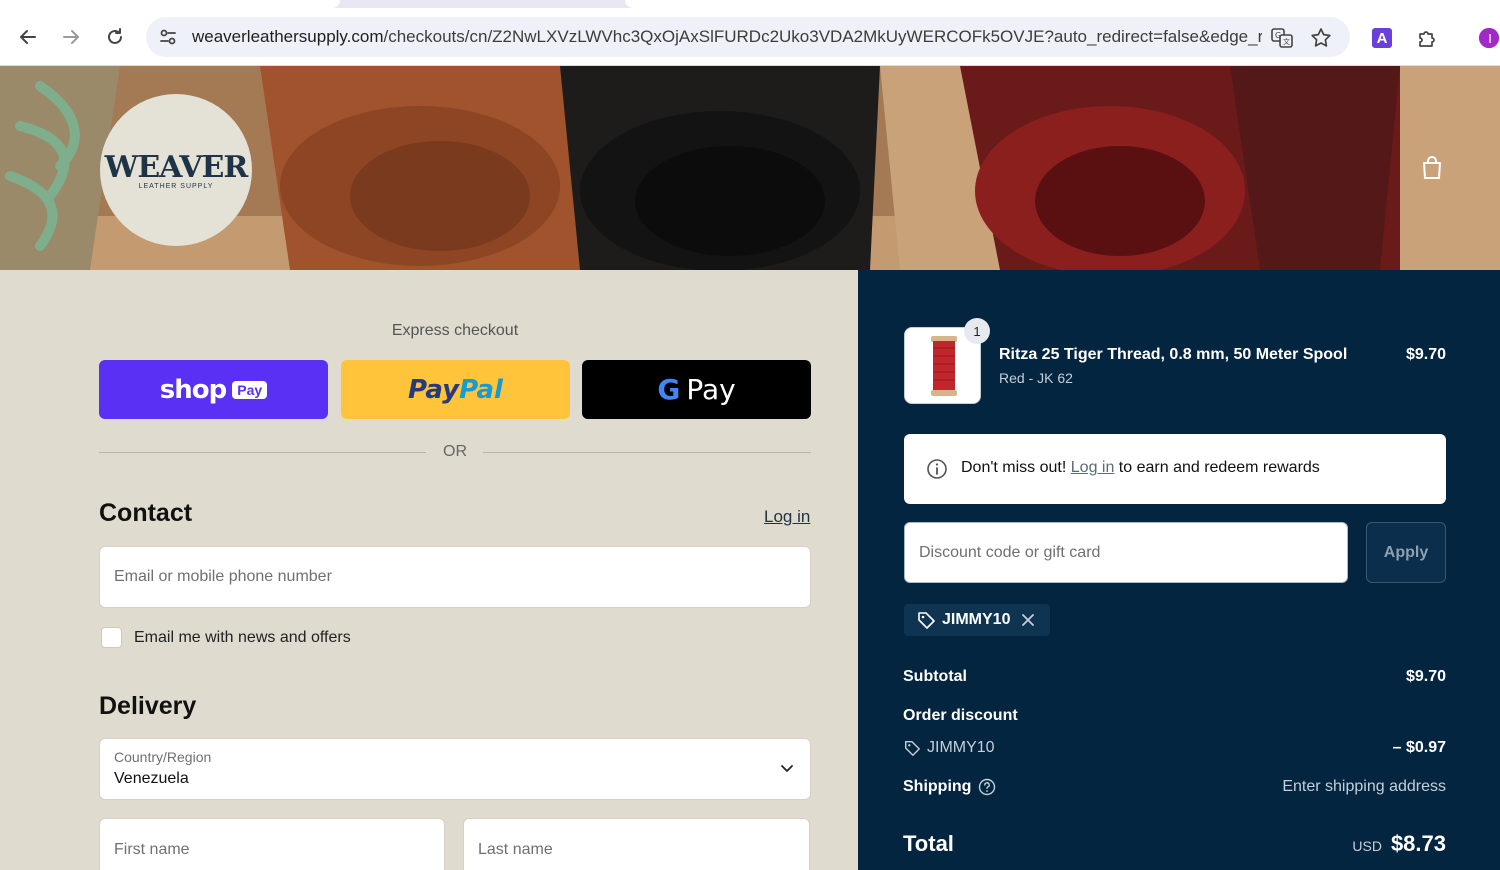  What do you see at coordinates (1419, 747) in the screenshot?
I see `order-discount-value: – $0.97` at bounding box center [1419, 747].